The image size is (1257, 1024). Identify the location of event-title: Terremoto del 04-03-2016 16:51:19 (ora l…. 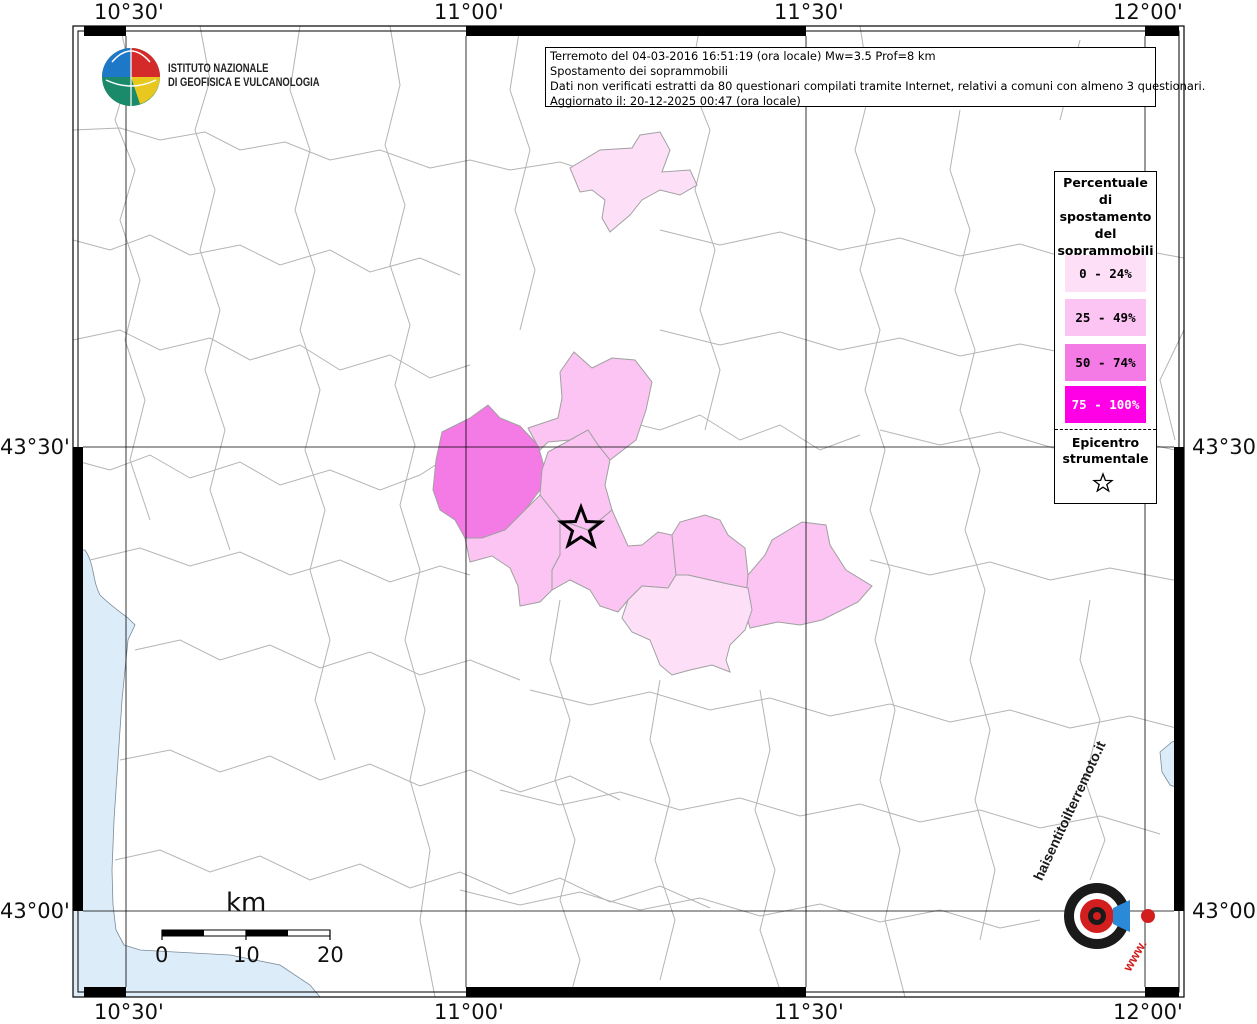
(743, 56).